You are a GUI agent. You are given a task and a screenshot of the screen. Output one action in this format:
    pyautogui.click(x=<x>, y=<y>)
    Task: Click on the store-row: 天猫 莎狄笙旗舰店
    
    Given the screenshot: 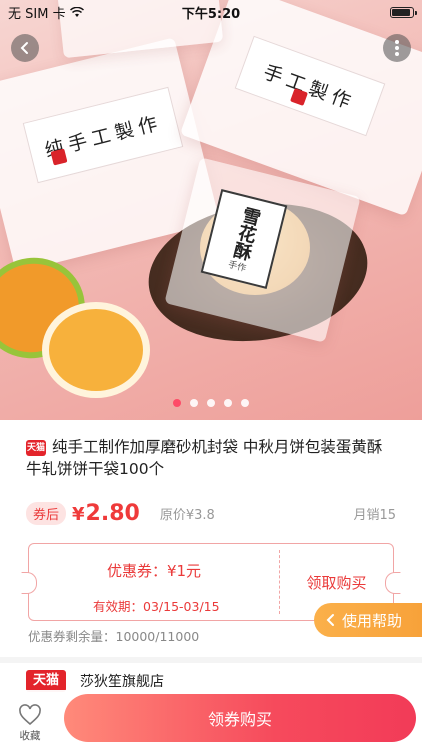 What is the action you would take?
    pyautogui.click(x=95, y=681)
    